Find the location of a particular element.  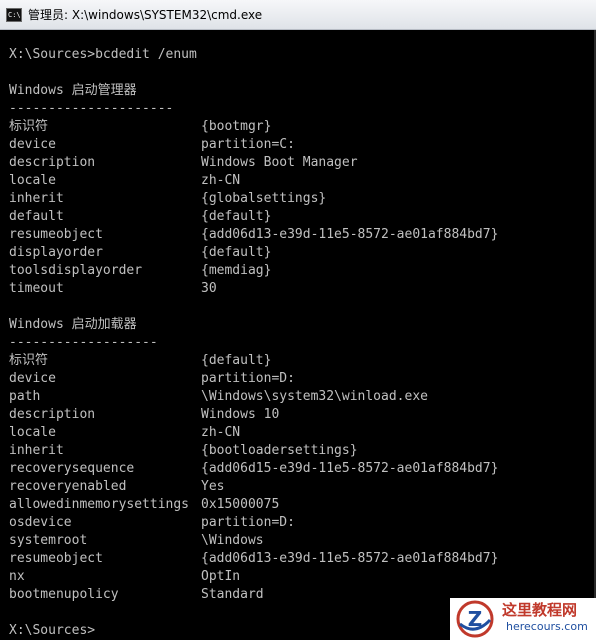

bcd-entry-row: recoveryenabled Yes is located at coordinates (116, 487).